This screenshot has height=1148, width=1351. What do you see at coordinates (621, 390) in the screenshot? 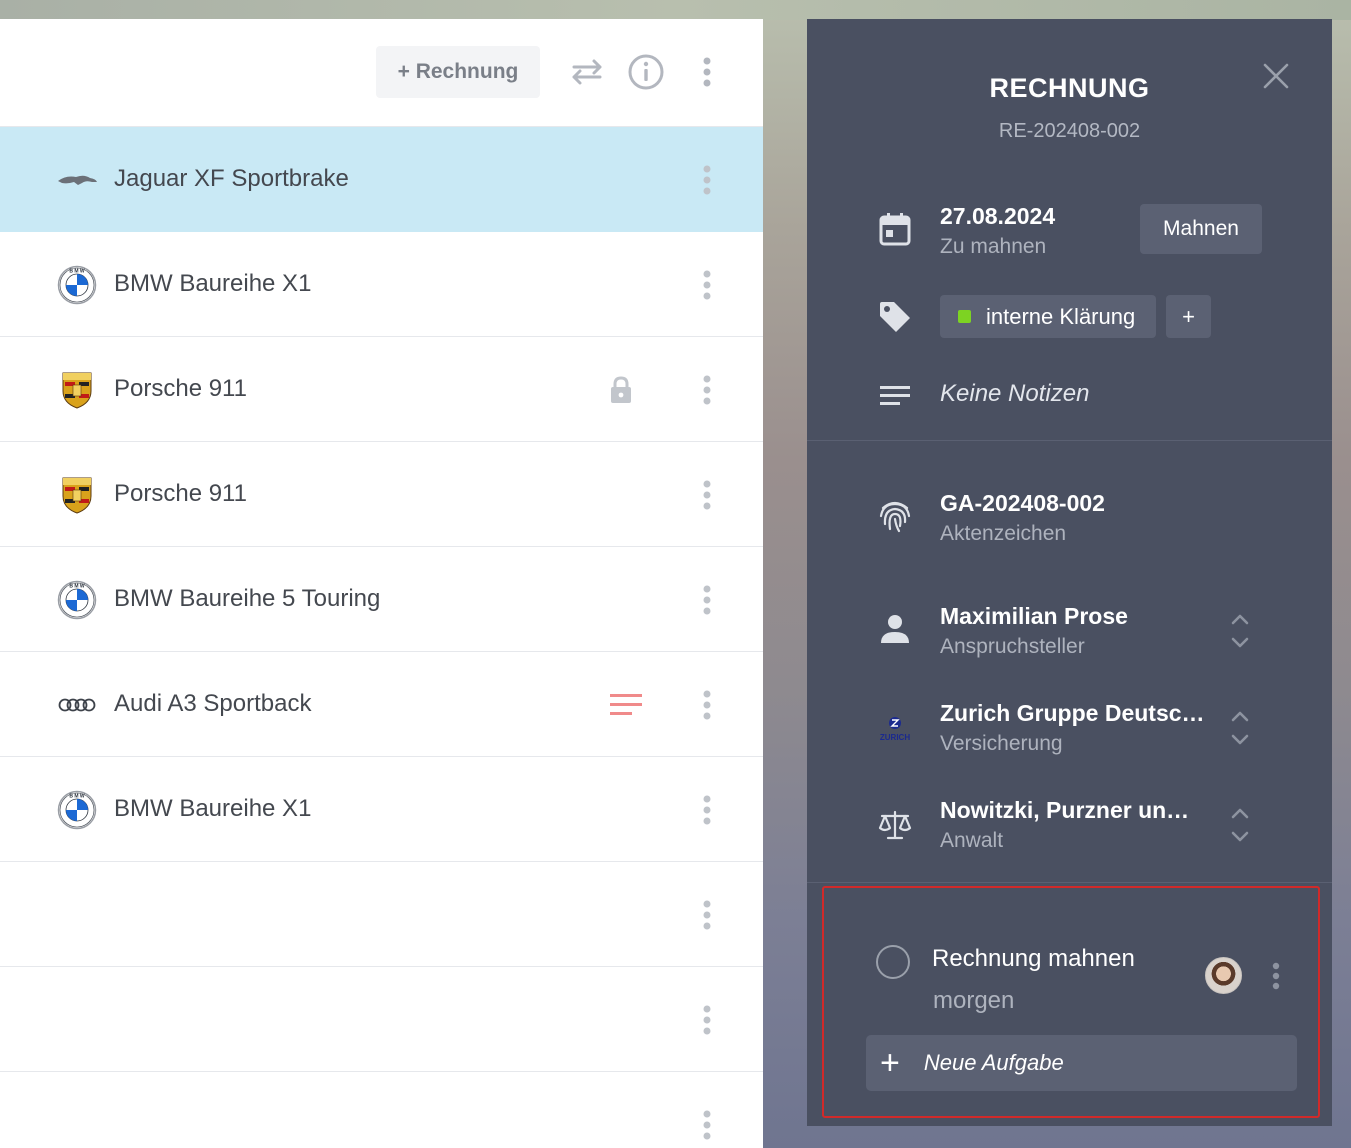
I see `lock-icon` at bounding box center [621, 390].